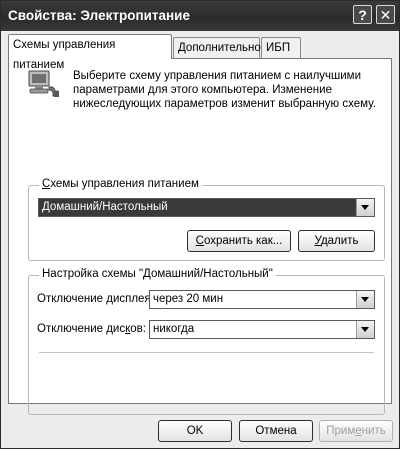  I want to click on settings-divider, so click(206, 352).